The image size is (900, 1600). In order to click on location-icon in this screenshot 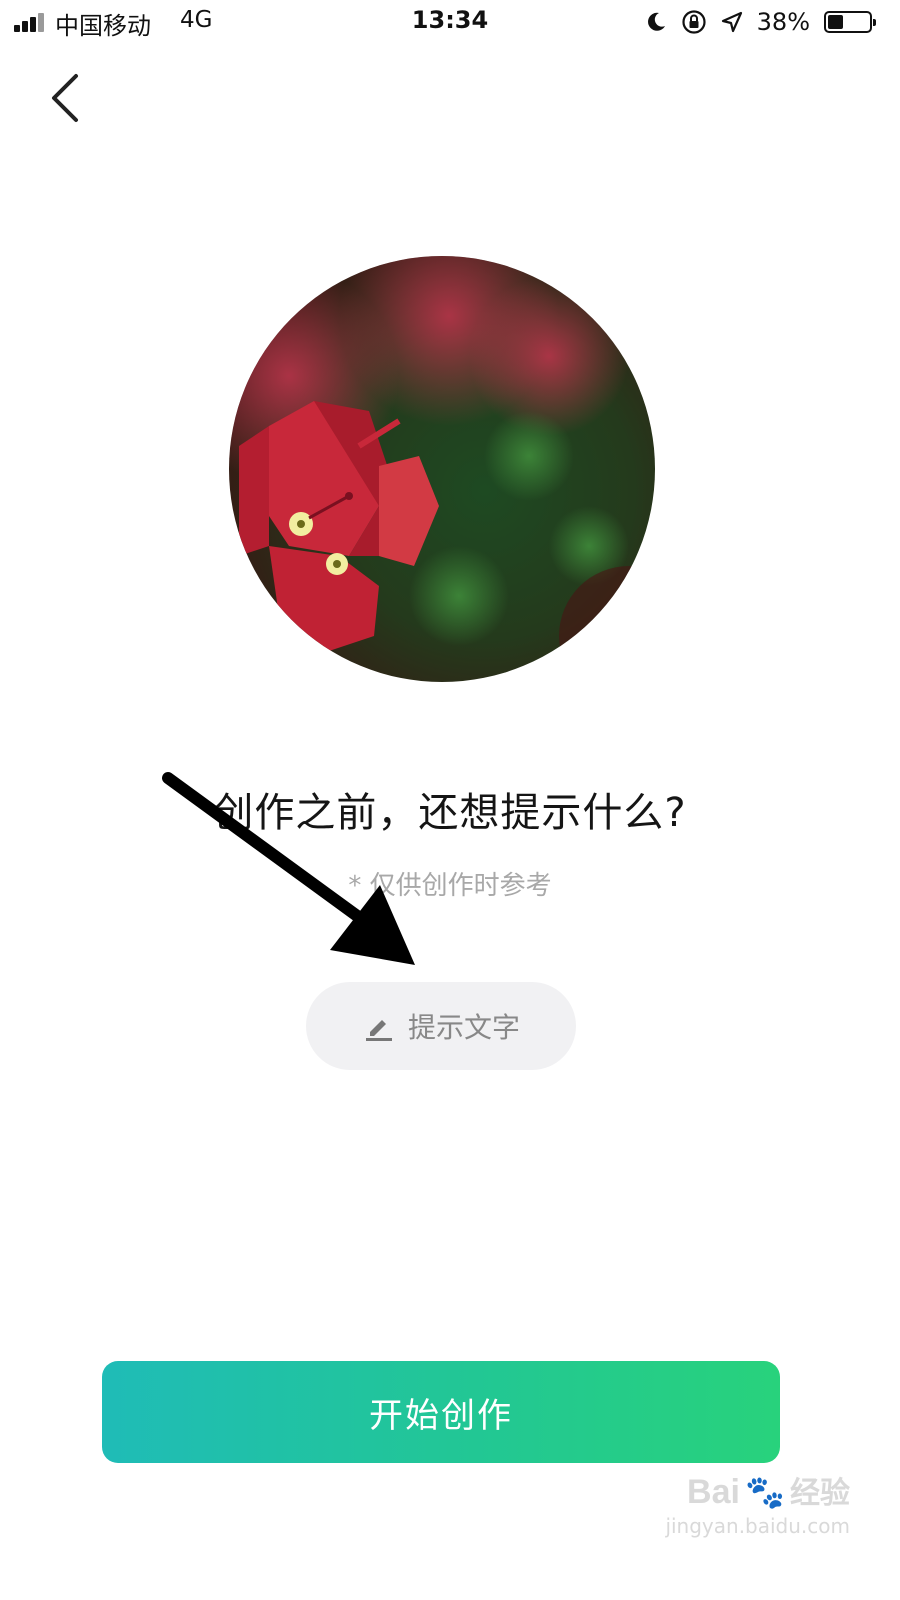, I will do `click(731, 22)`.